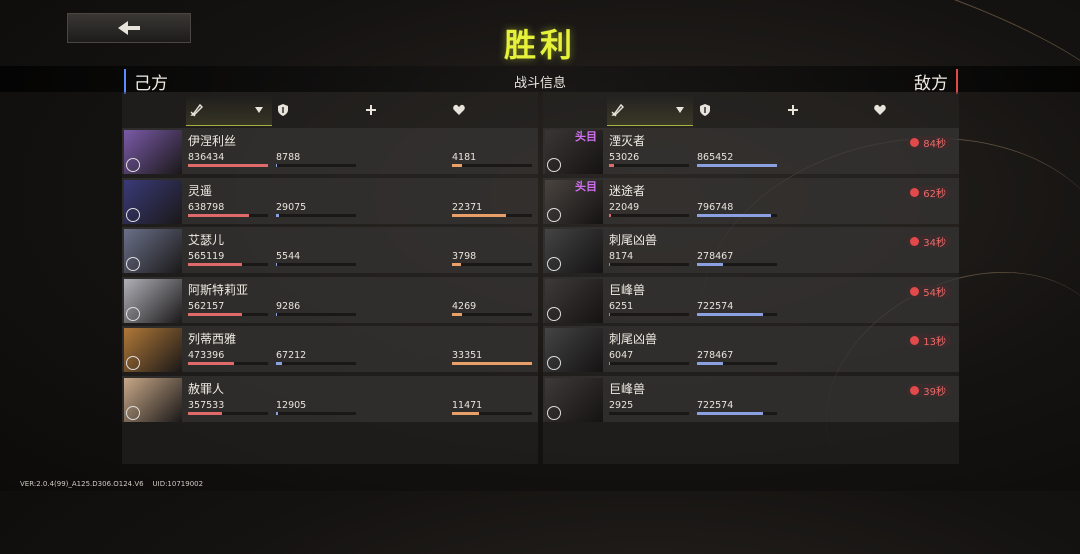 The image size is (1080, 554). Describe the element at coordinates (621, 405) in the screenshot. I see `enemy-damage-value: 2925` at that location.